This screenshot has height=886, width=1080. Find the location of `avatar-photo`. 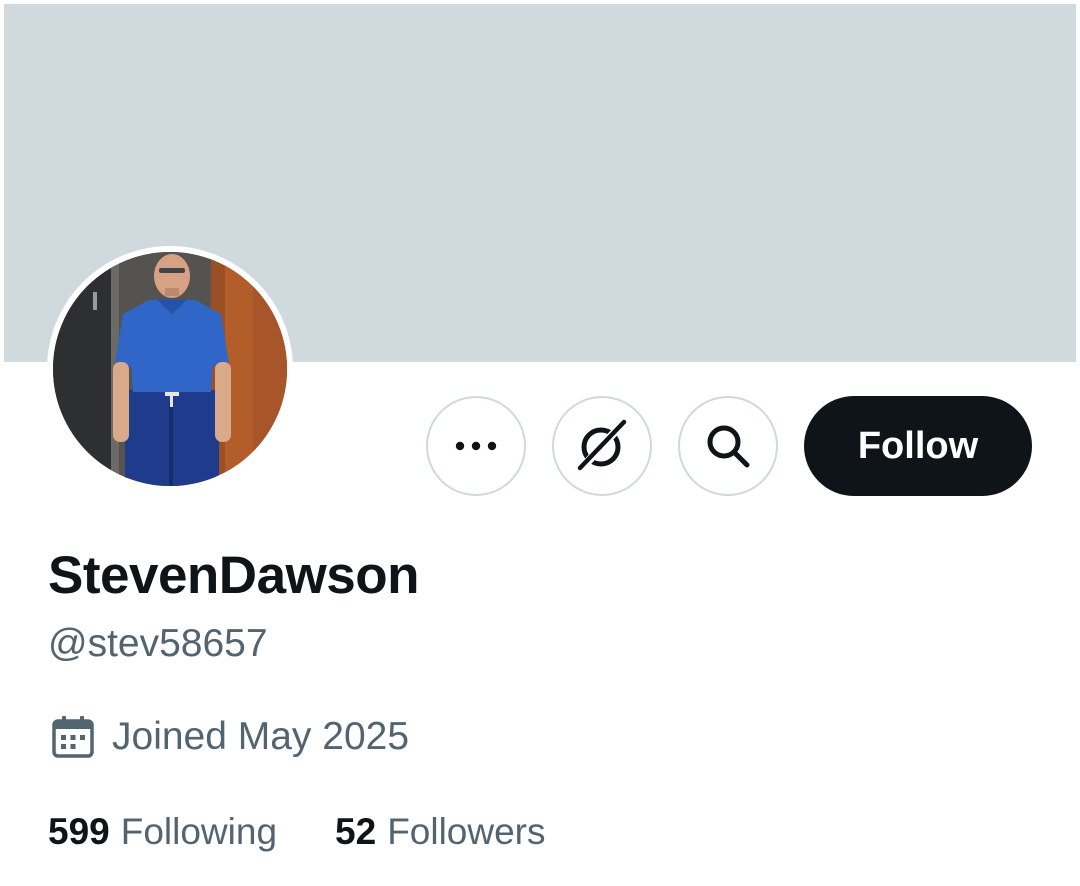

avatar-photo is located at coordinates (170, 369).